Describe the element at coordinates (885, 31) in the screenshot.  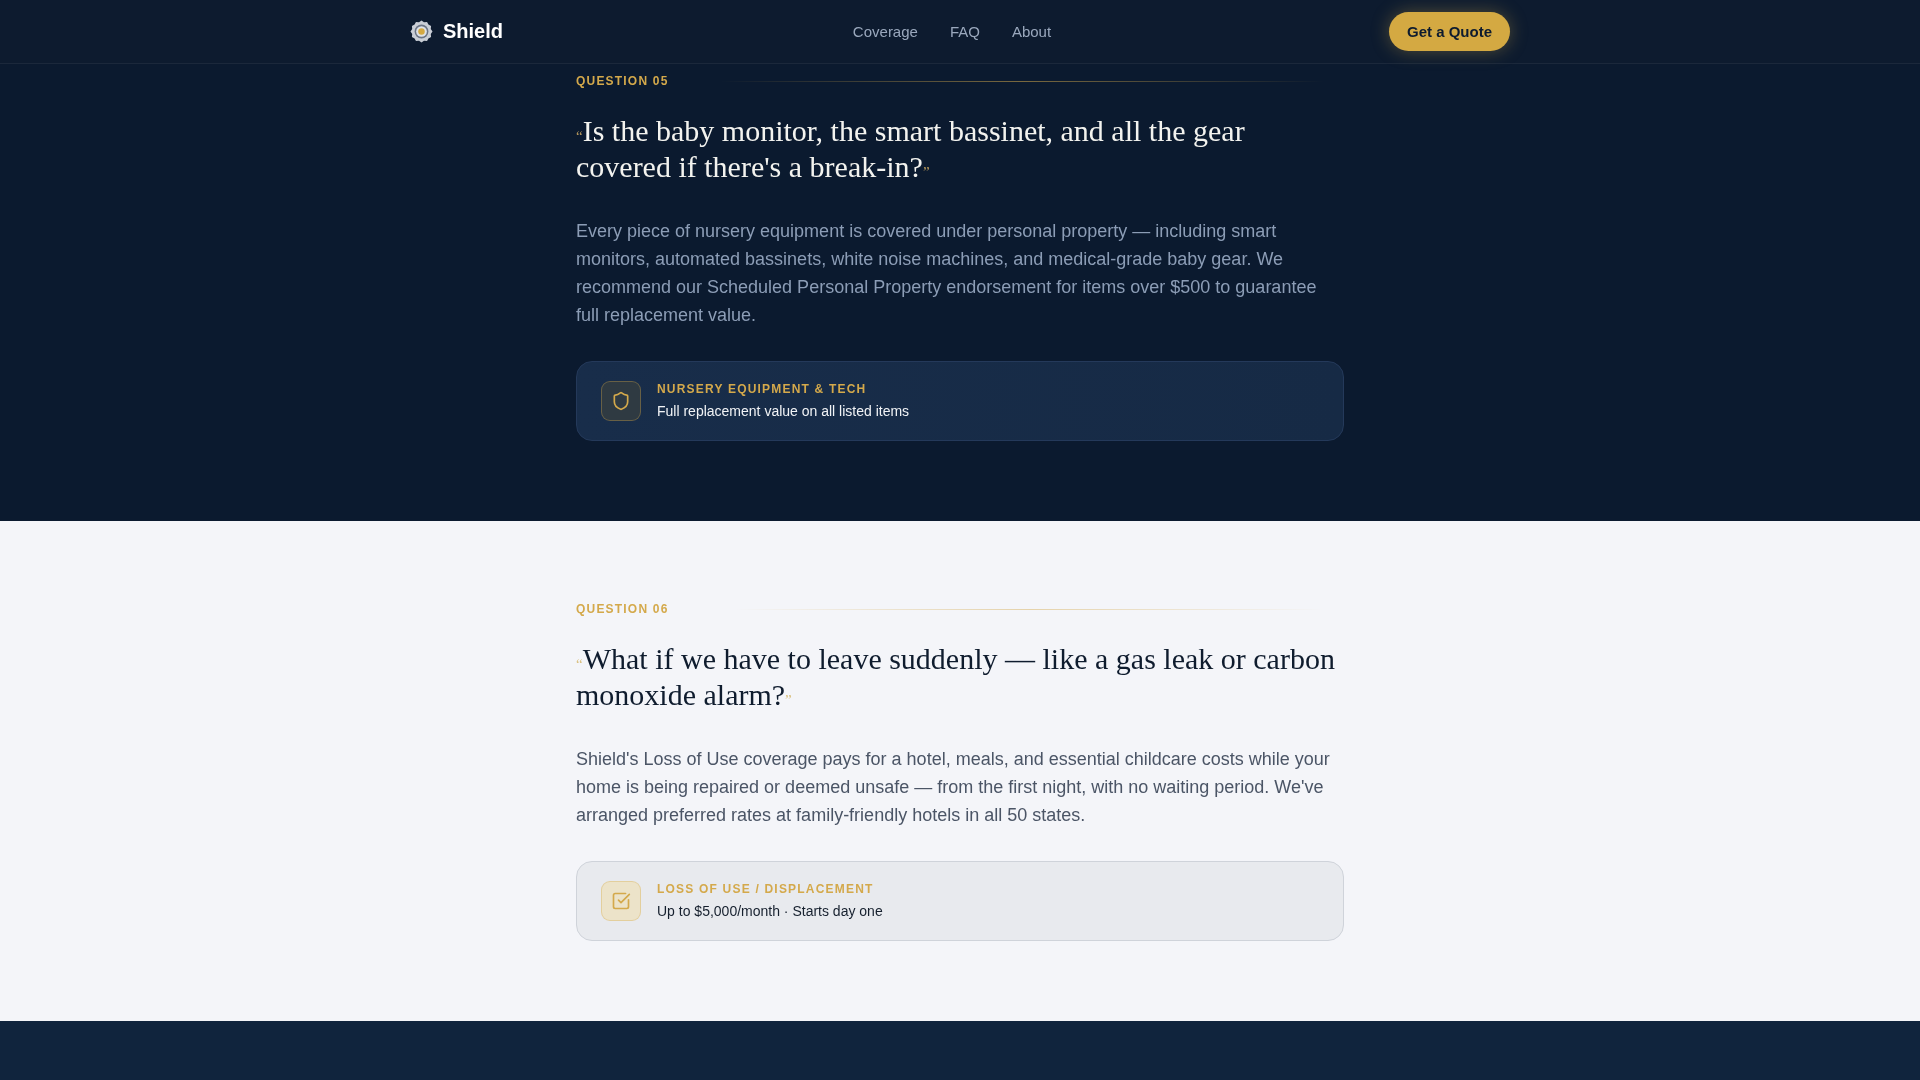
I see `nav-link: Coverage` at that location.